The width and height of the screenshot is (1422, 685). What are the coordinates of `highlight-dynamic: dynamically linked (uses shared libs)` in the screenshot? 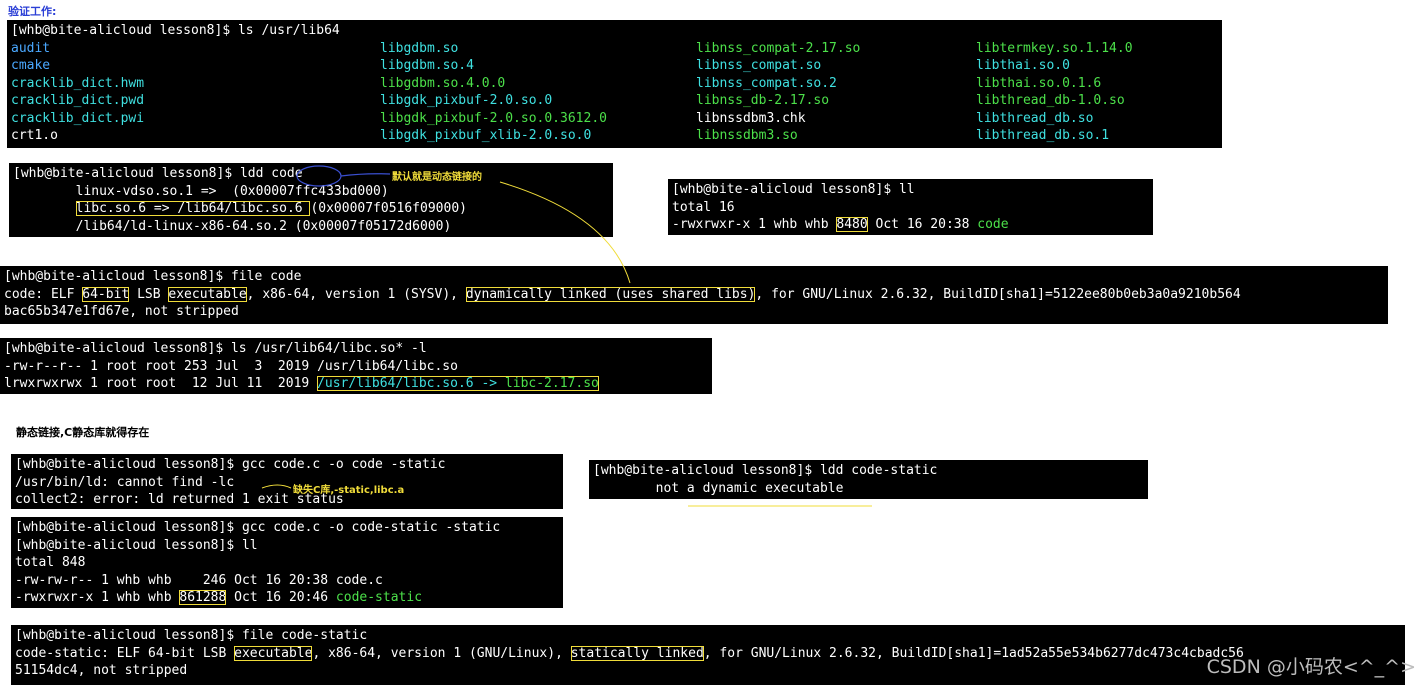 It's located at (610, 294).